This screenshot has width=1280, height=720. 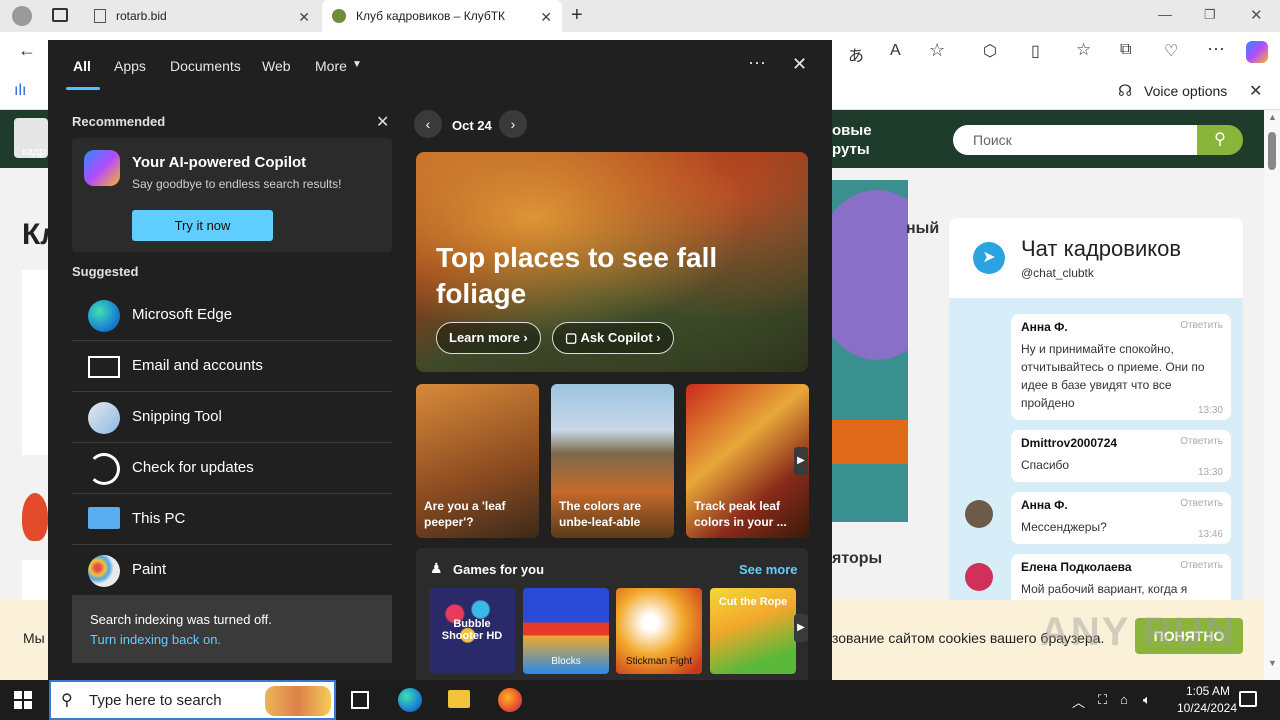 What do you see at coordinates (1124, 699) in the screenshot?
I see `network-icon: ⌂` at bounding box center [1124, 699].